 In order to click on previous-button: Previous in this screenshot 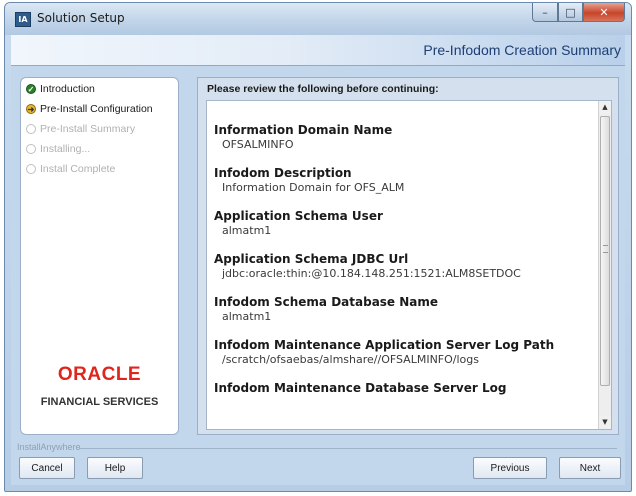, I will do `click(510, 468)`.